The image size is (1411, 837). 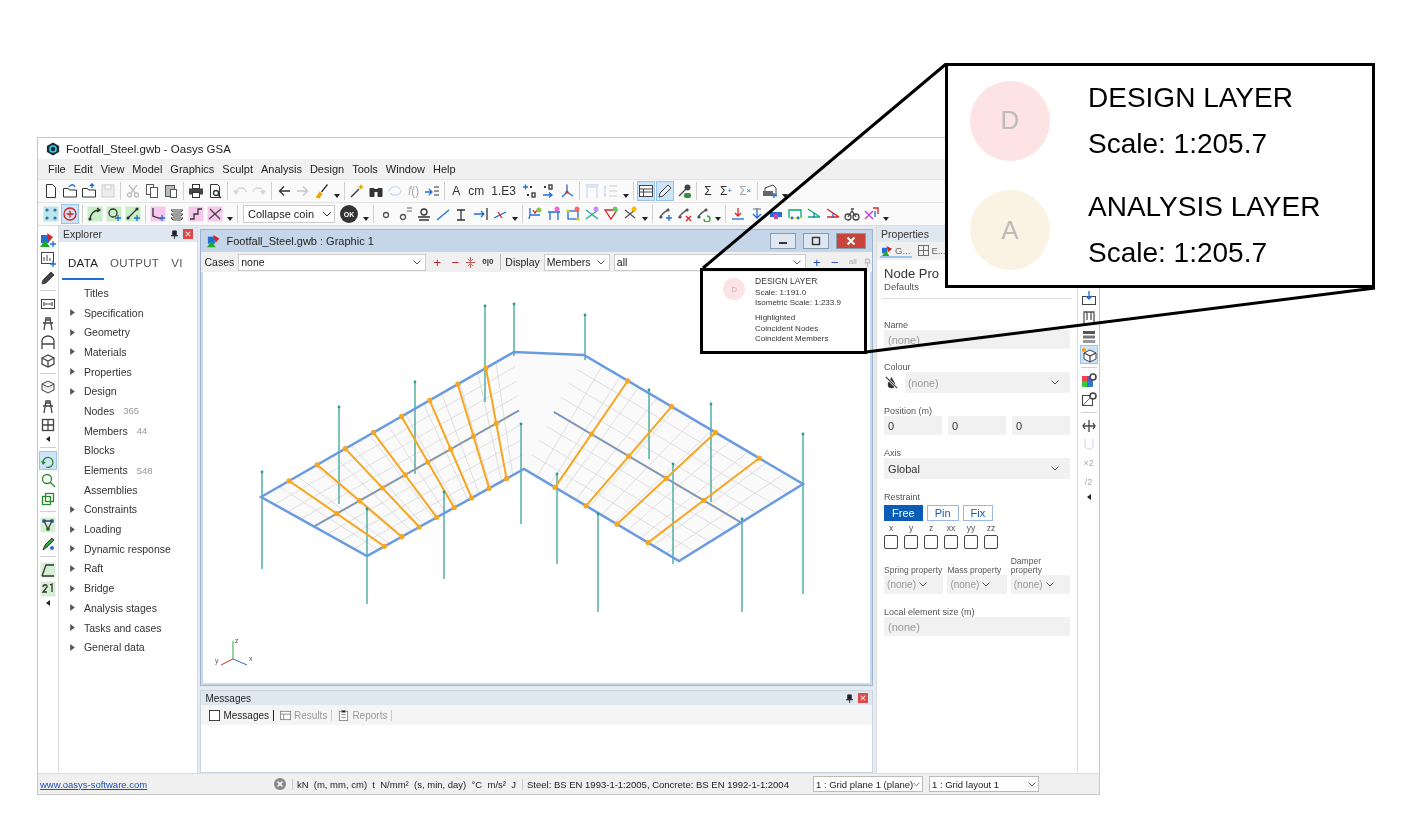 I want to click on menu-item: Tools, so click(x=365, y=169).